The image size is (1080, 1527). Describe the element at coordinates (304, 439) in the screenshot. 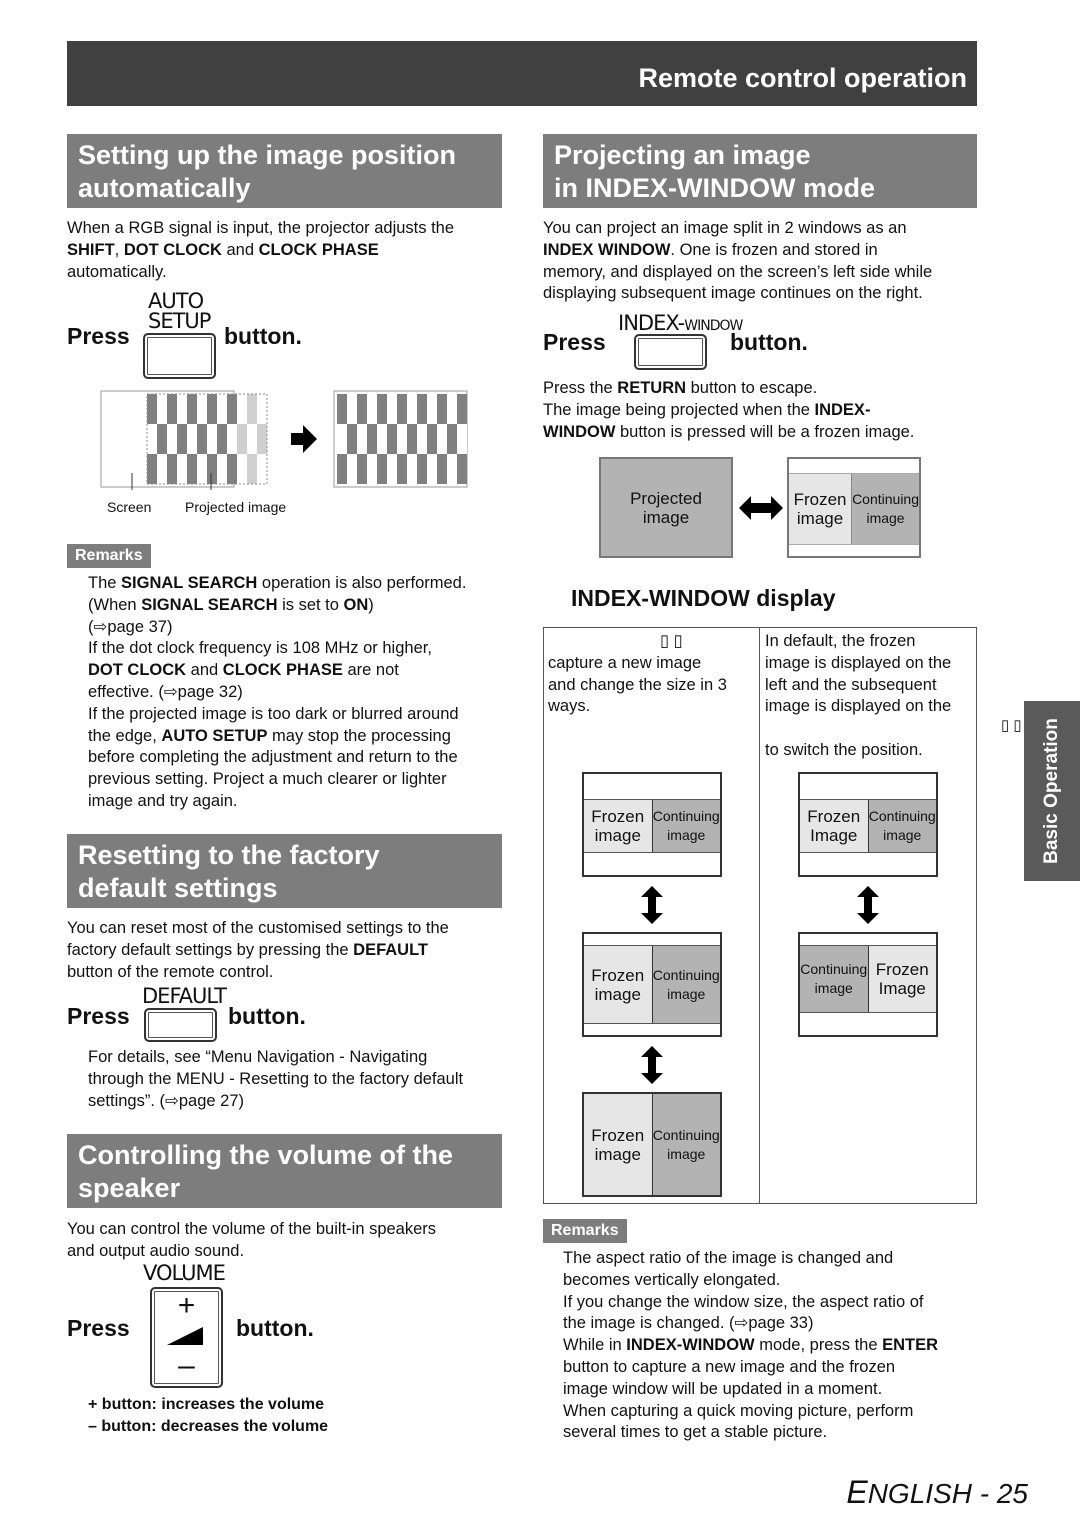

I see `arrow-right-icon` at that location.